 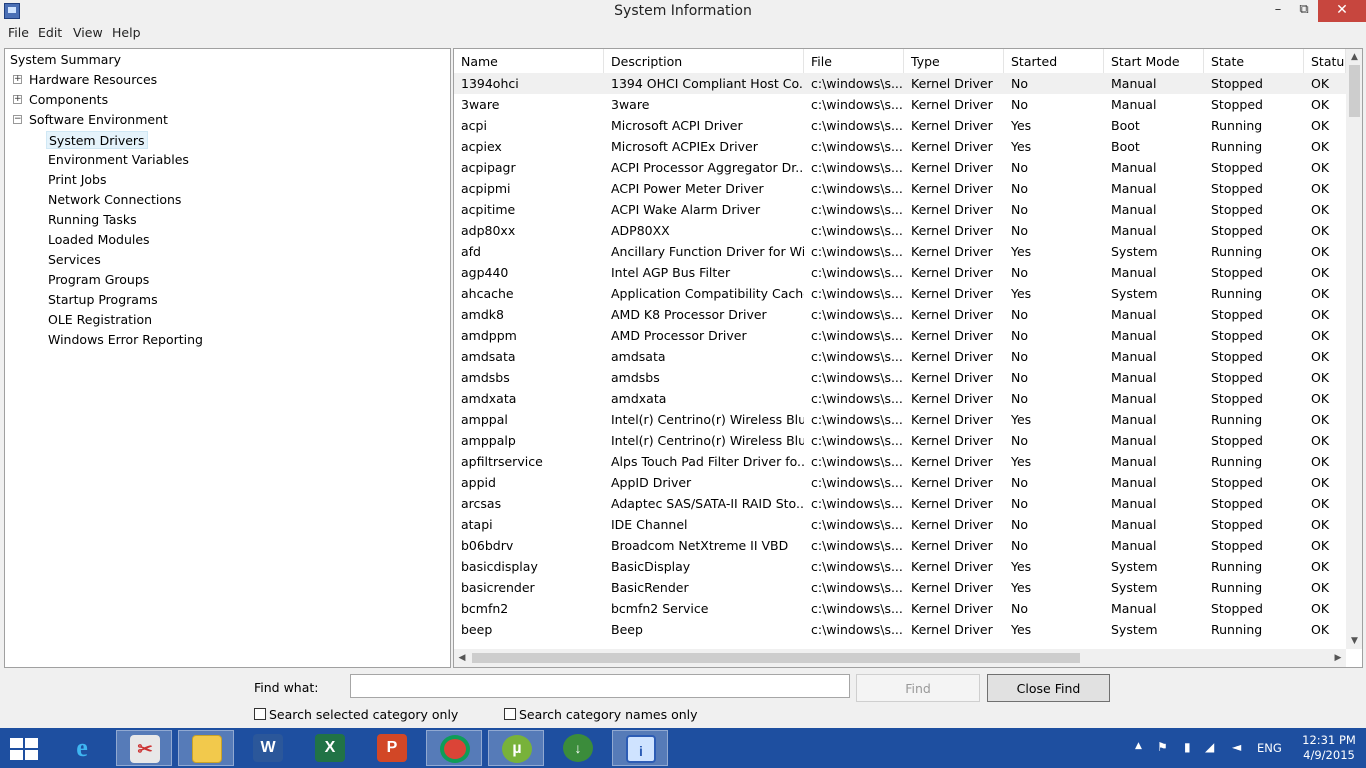 What do you see at coordinates (1354, 91) in the screenshot?
I see `vertical-scroll-thumb` at bounding box center [1354, 91].